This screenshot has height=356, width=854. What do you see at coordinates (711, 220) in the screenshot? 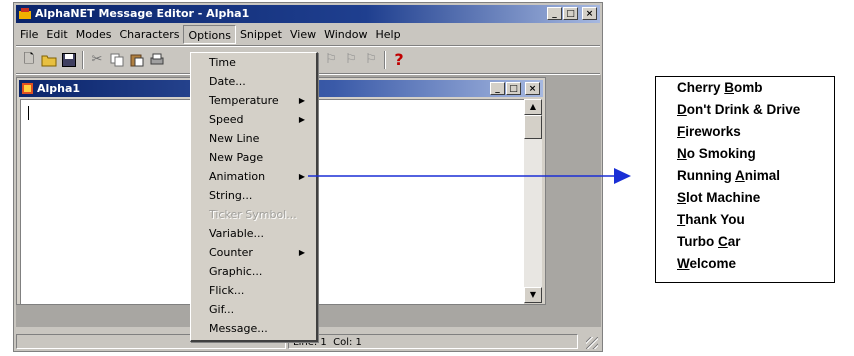
I see `animation-item-thank-you: Thank You` at bounding box center [711, 220].